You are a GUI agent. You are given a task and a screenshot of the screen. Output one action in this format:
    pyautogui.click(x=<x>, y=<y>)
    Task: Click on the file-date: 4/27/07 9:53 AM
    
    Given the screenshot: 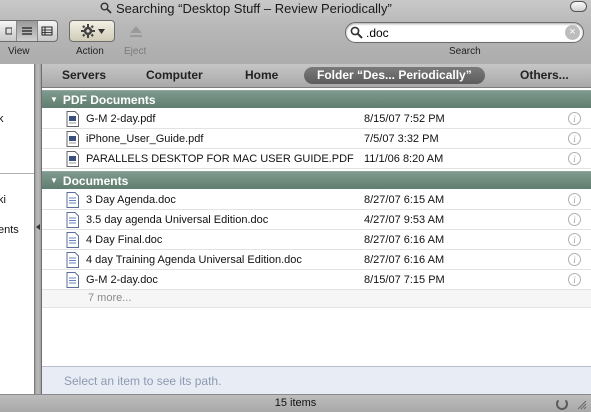 What is the action you would take?
    pyautogui.click(x=404, y=219)
    